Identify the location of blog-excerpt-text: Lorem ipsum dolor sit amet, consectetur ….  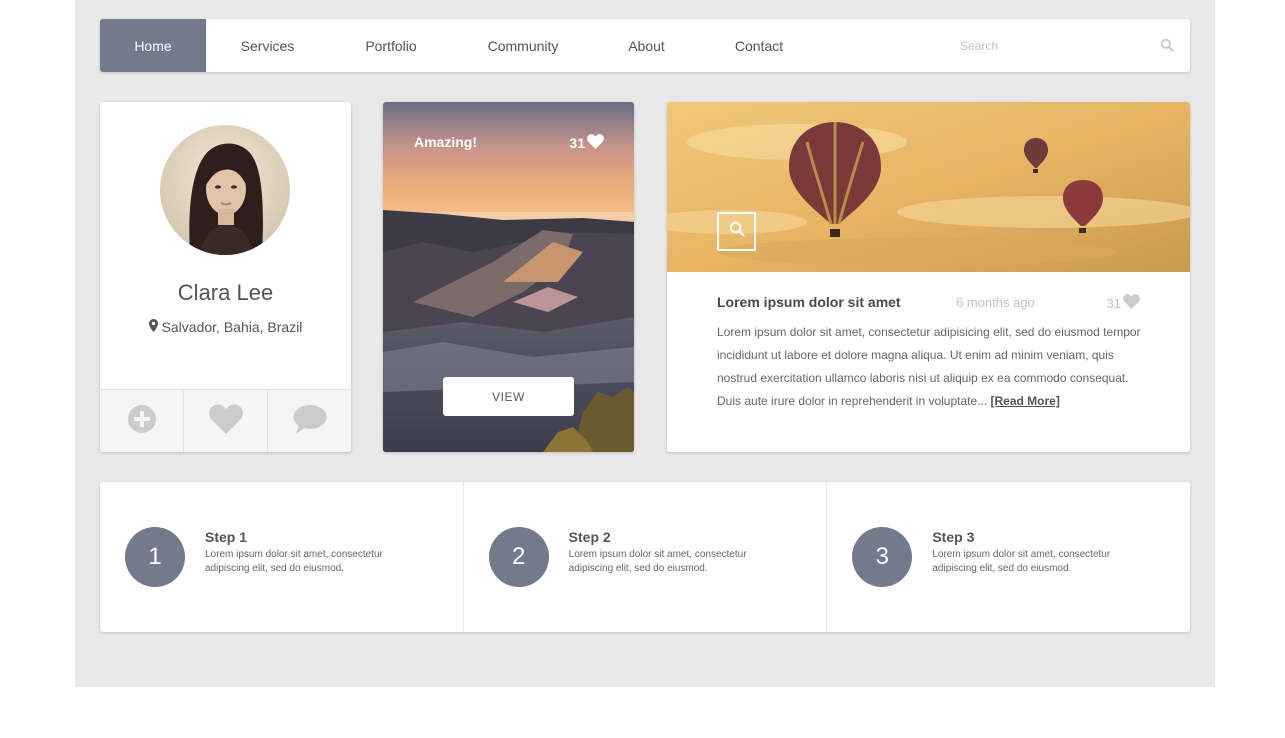
(929, 366).